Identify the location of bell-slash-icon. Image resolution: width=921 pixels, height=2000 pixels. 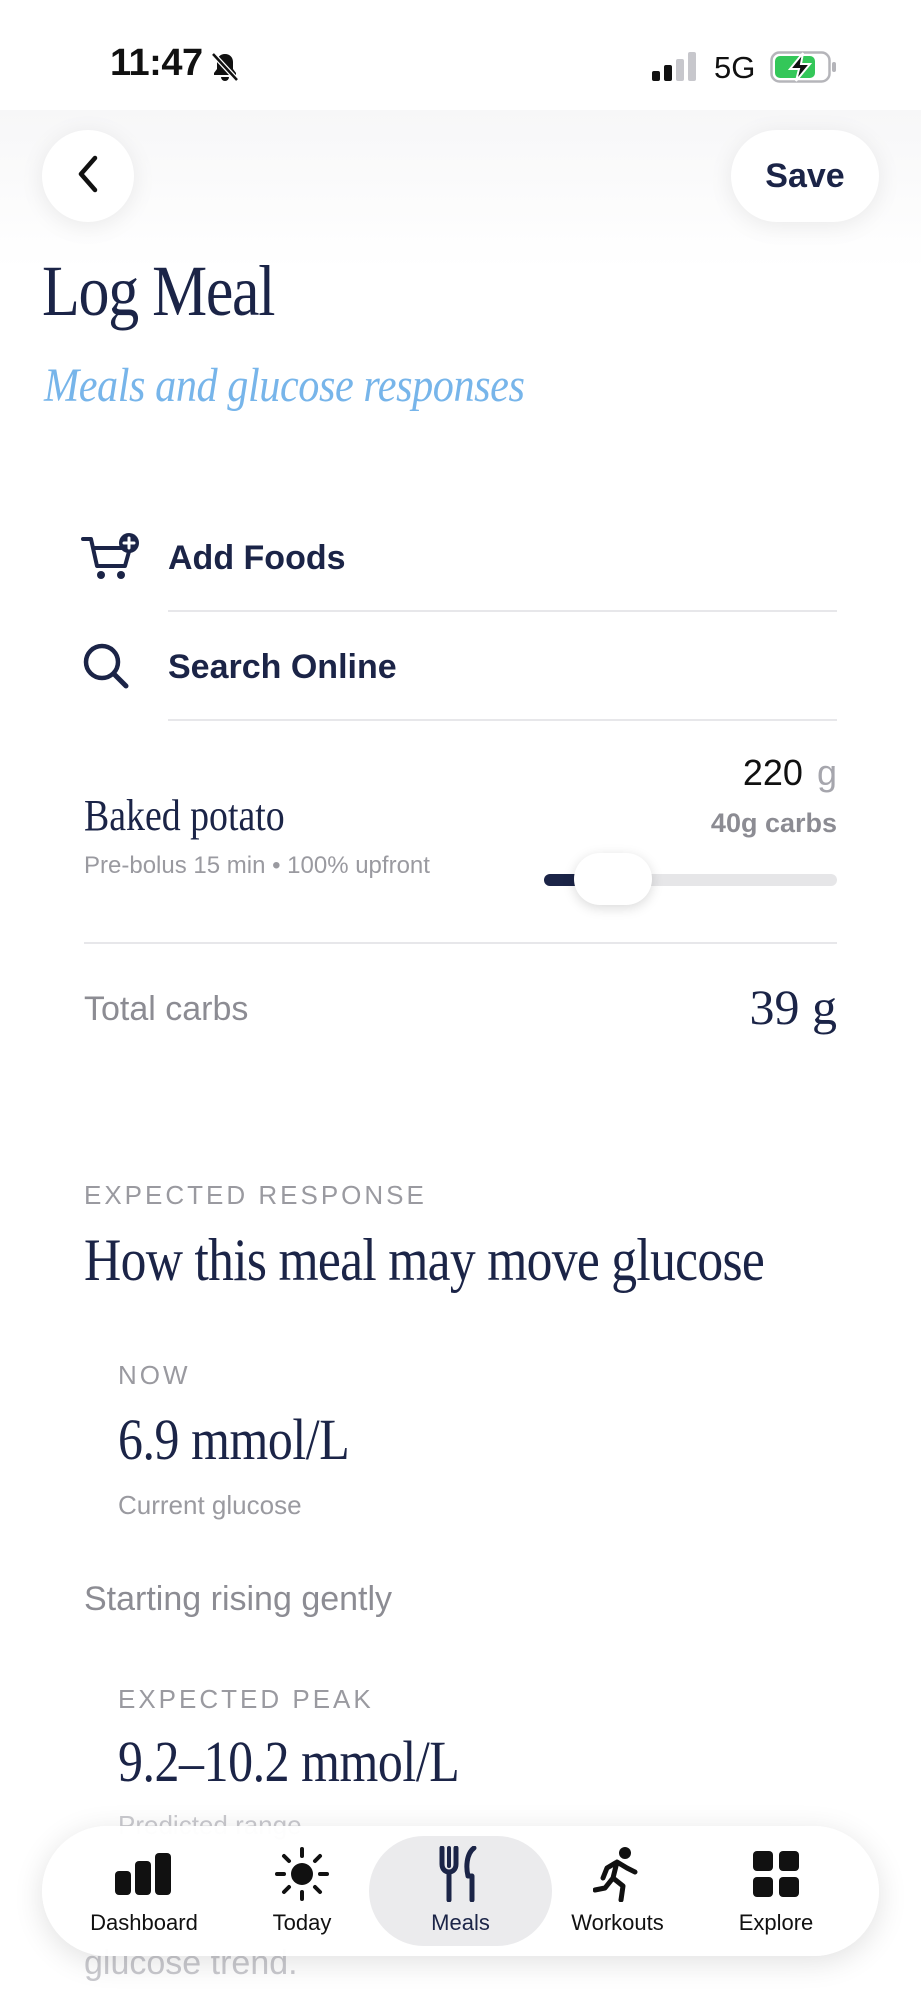
(225, 67).